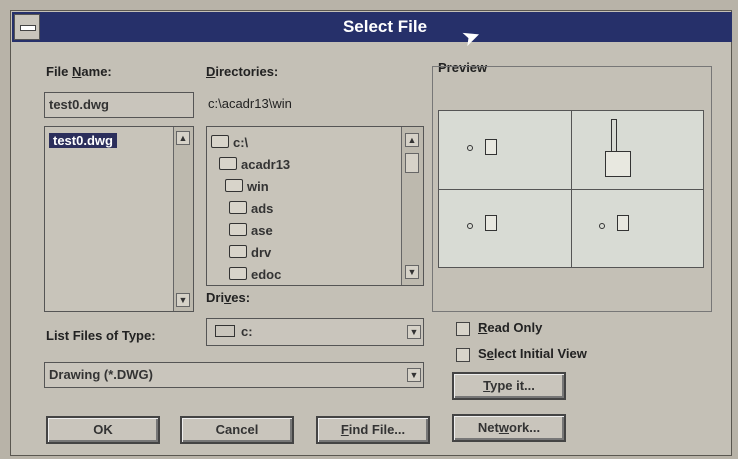  Describe the element at coordinates (119, 105) in the screenshot. I see `file-name-input: test0.dwg` at that location.